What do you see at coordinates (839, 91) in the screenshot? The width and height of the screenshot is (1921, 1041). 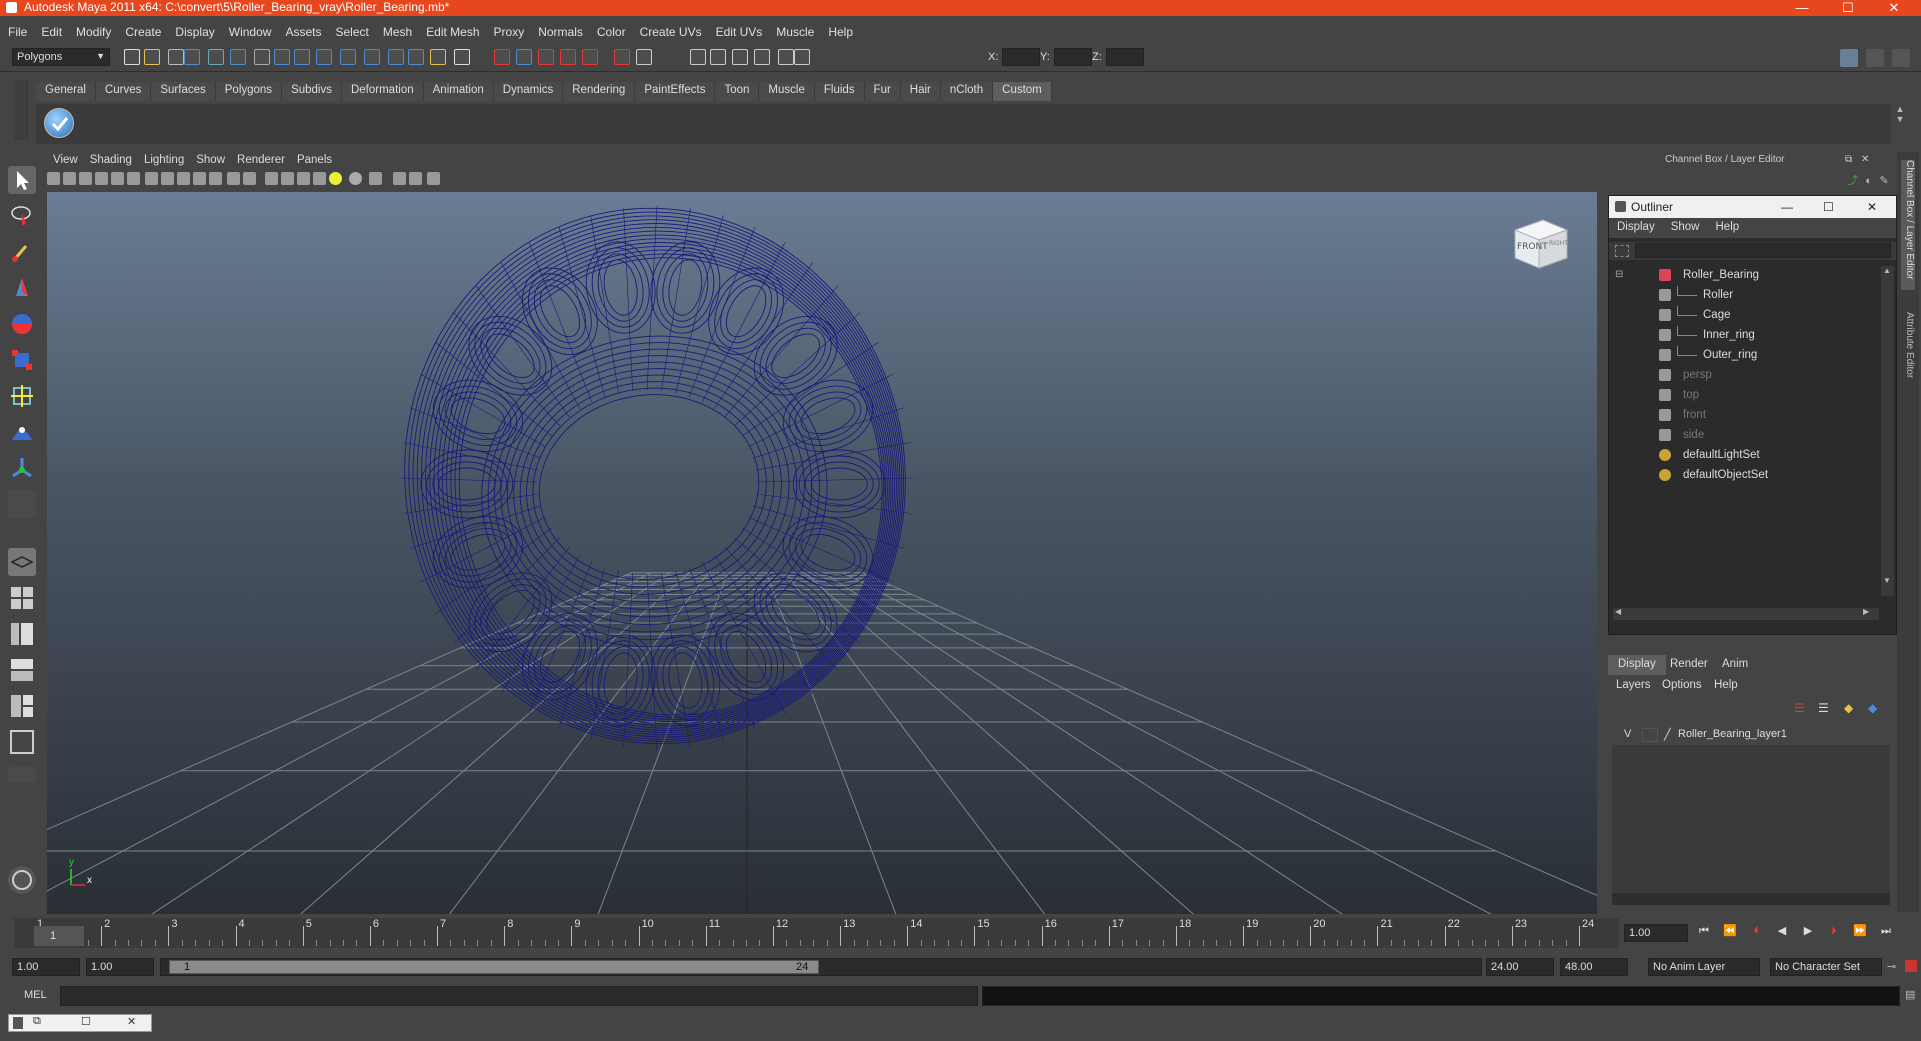 I see `shelf-tab-fluids: Fluids` at bounding box center [839, 91].